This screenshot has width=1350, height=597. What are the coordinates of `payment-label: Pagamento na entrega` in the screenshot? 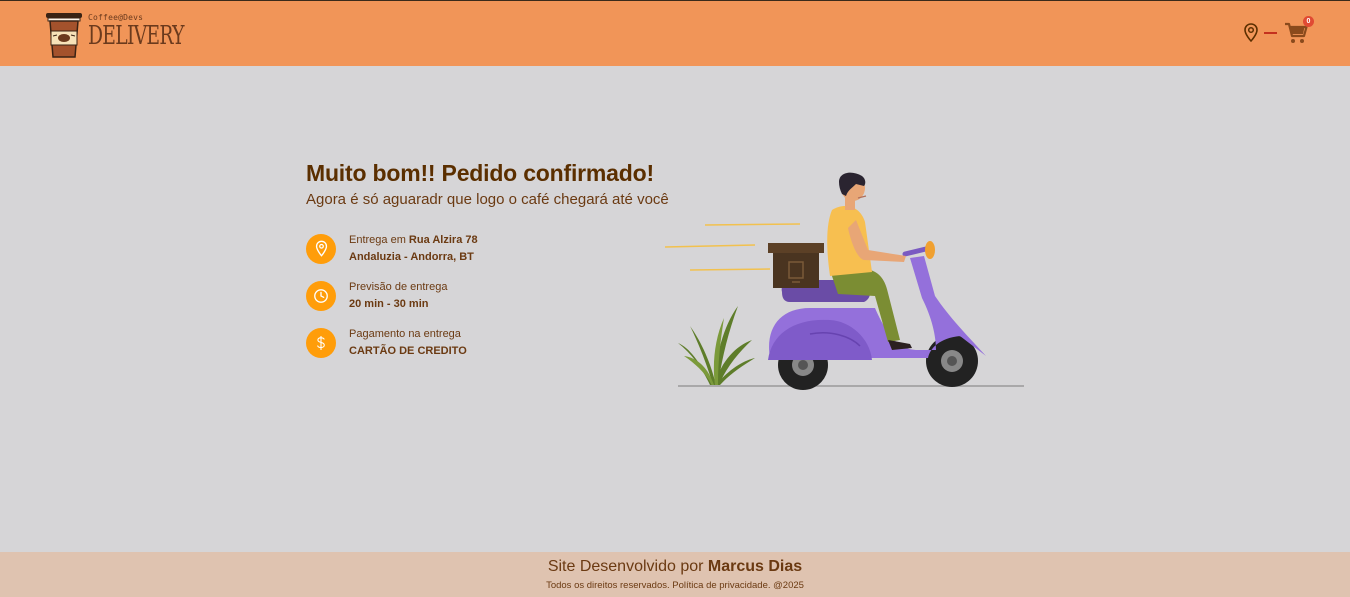 It's located at (405, 334).